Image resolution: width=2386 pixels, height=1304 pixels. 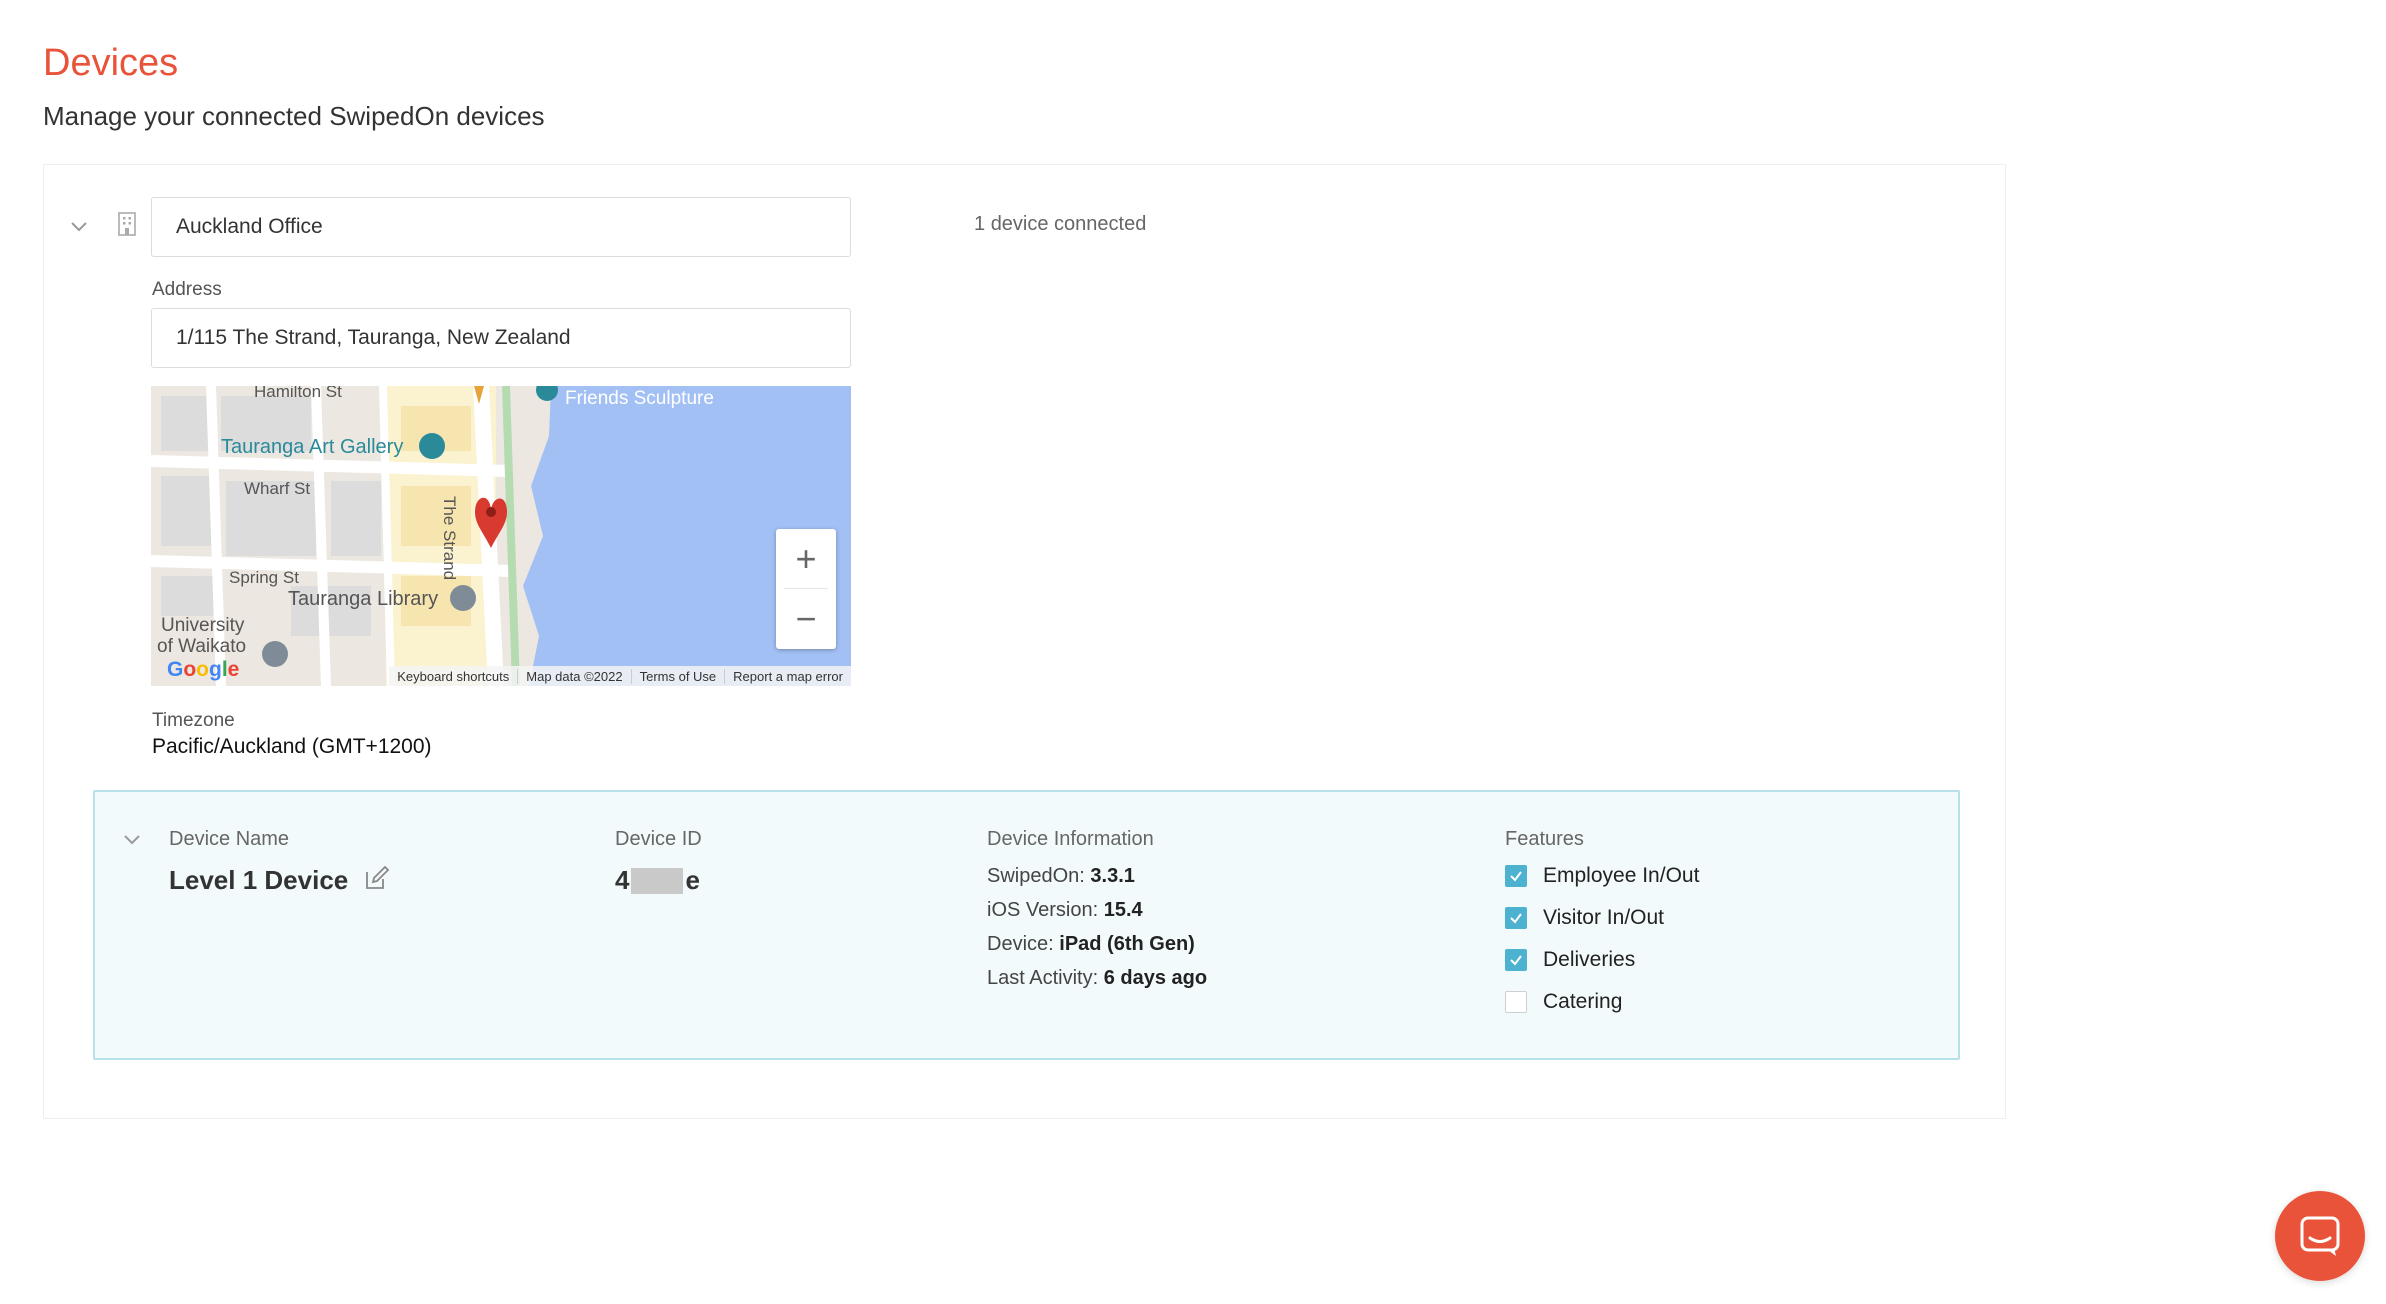 I want to click on edit-icon, so click(x=377, y=878).